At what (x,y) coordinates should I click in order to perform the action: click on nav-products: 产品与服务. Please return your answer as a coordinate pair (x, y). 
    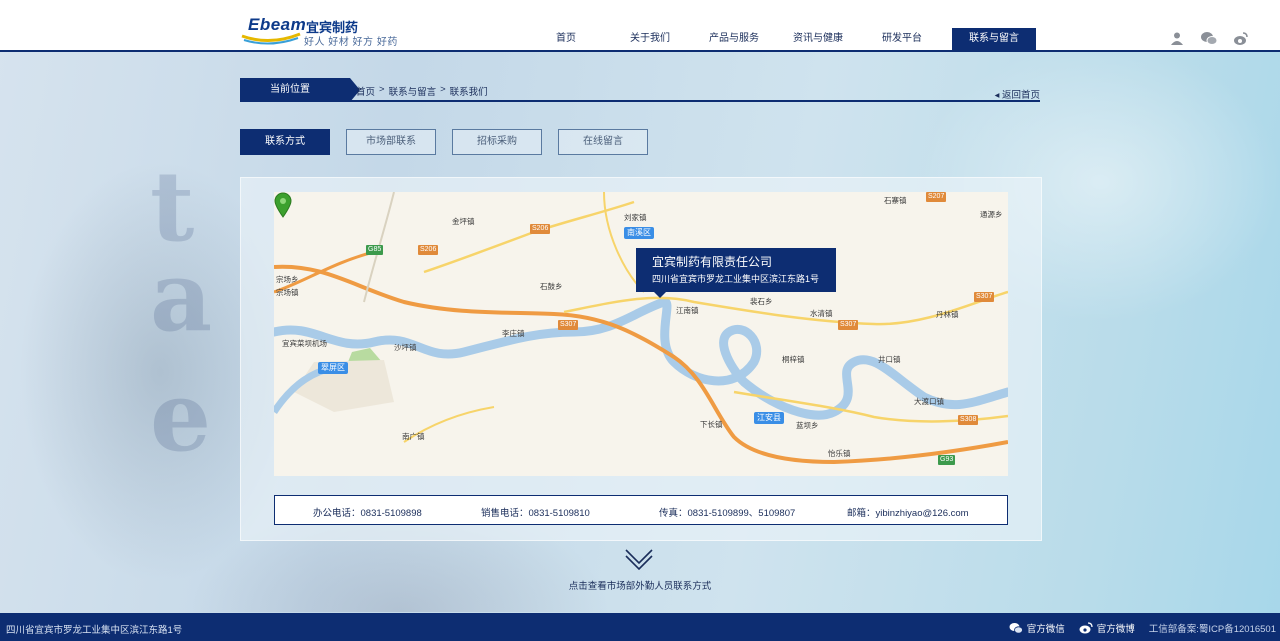
    Looking at the image, I should click on (734, 39).